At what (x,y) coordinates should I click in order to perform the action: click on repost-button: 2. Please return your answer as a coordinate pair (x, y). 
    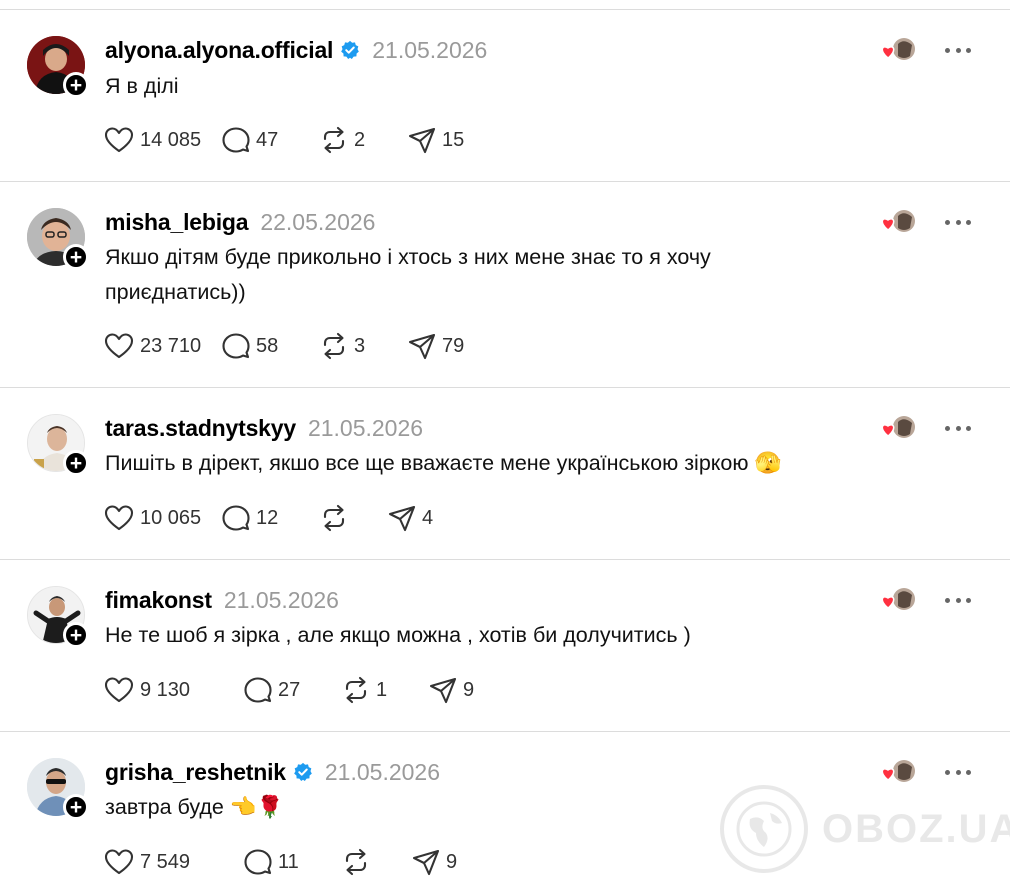
    Looking at the image, I should click on (364, 140).